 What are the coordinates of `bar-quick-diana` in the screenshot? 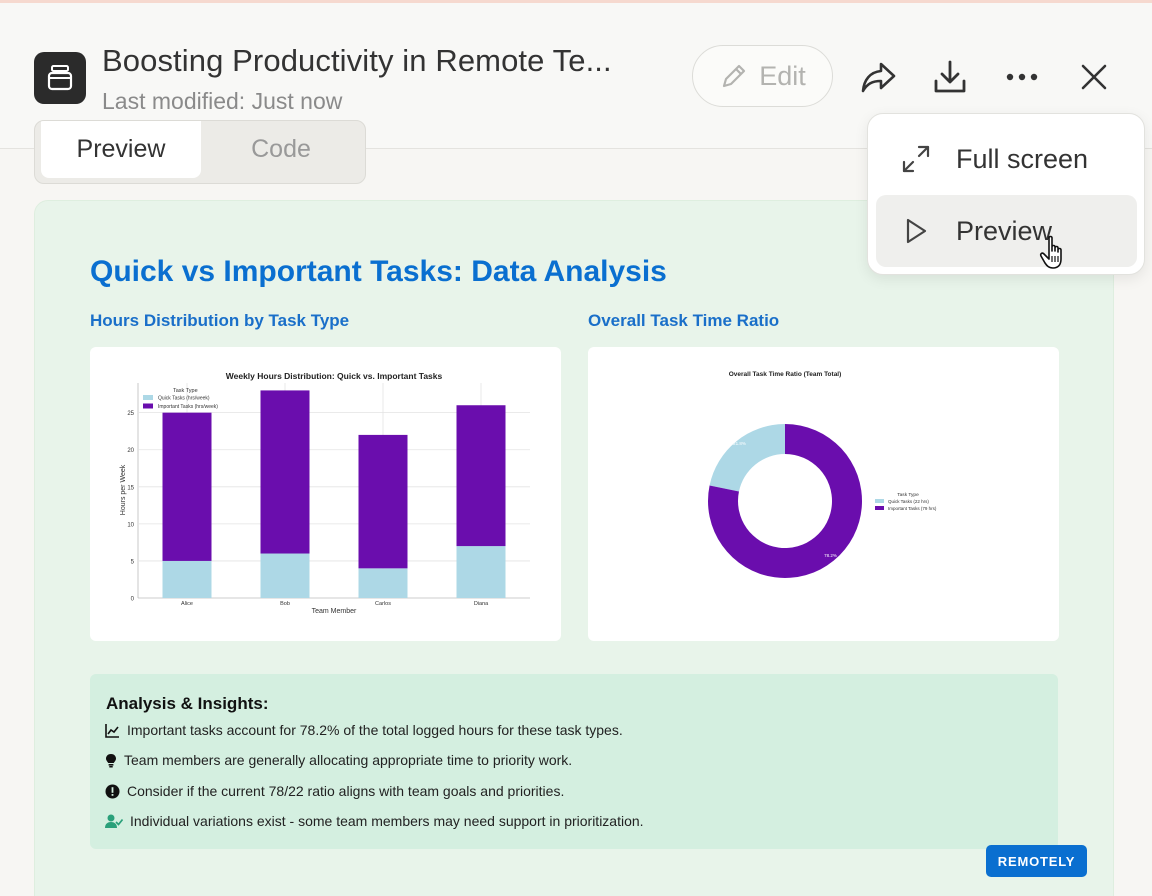 It's located at (481, 572).